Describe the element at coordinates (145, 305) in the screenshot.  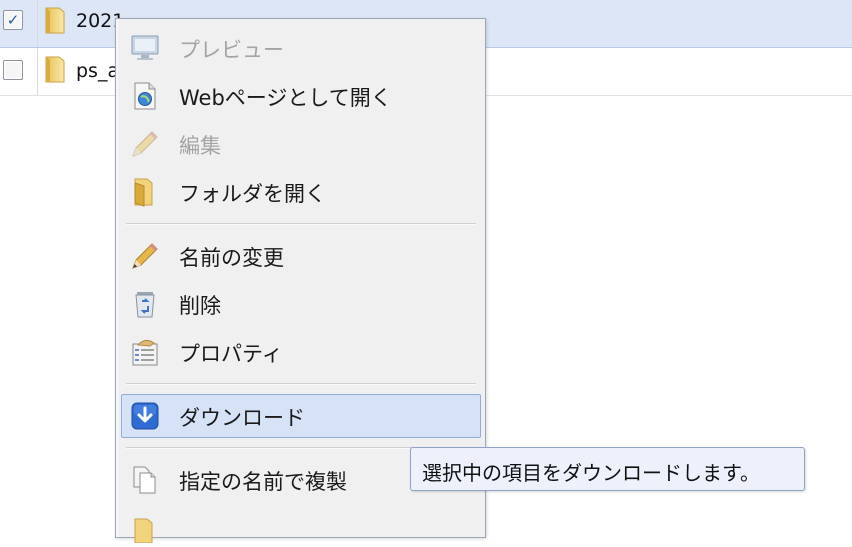
I see `recycle-icon` at that location.